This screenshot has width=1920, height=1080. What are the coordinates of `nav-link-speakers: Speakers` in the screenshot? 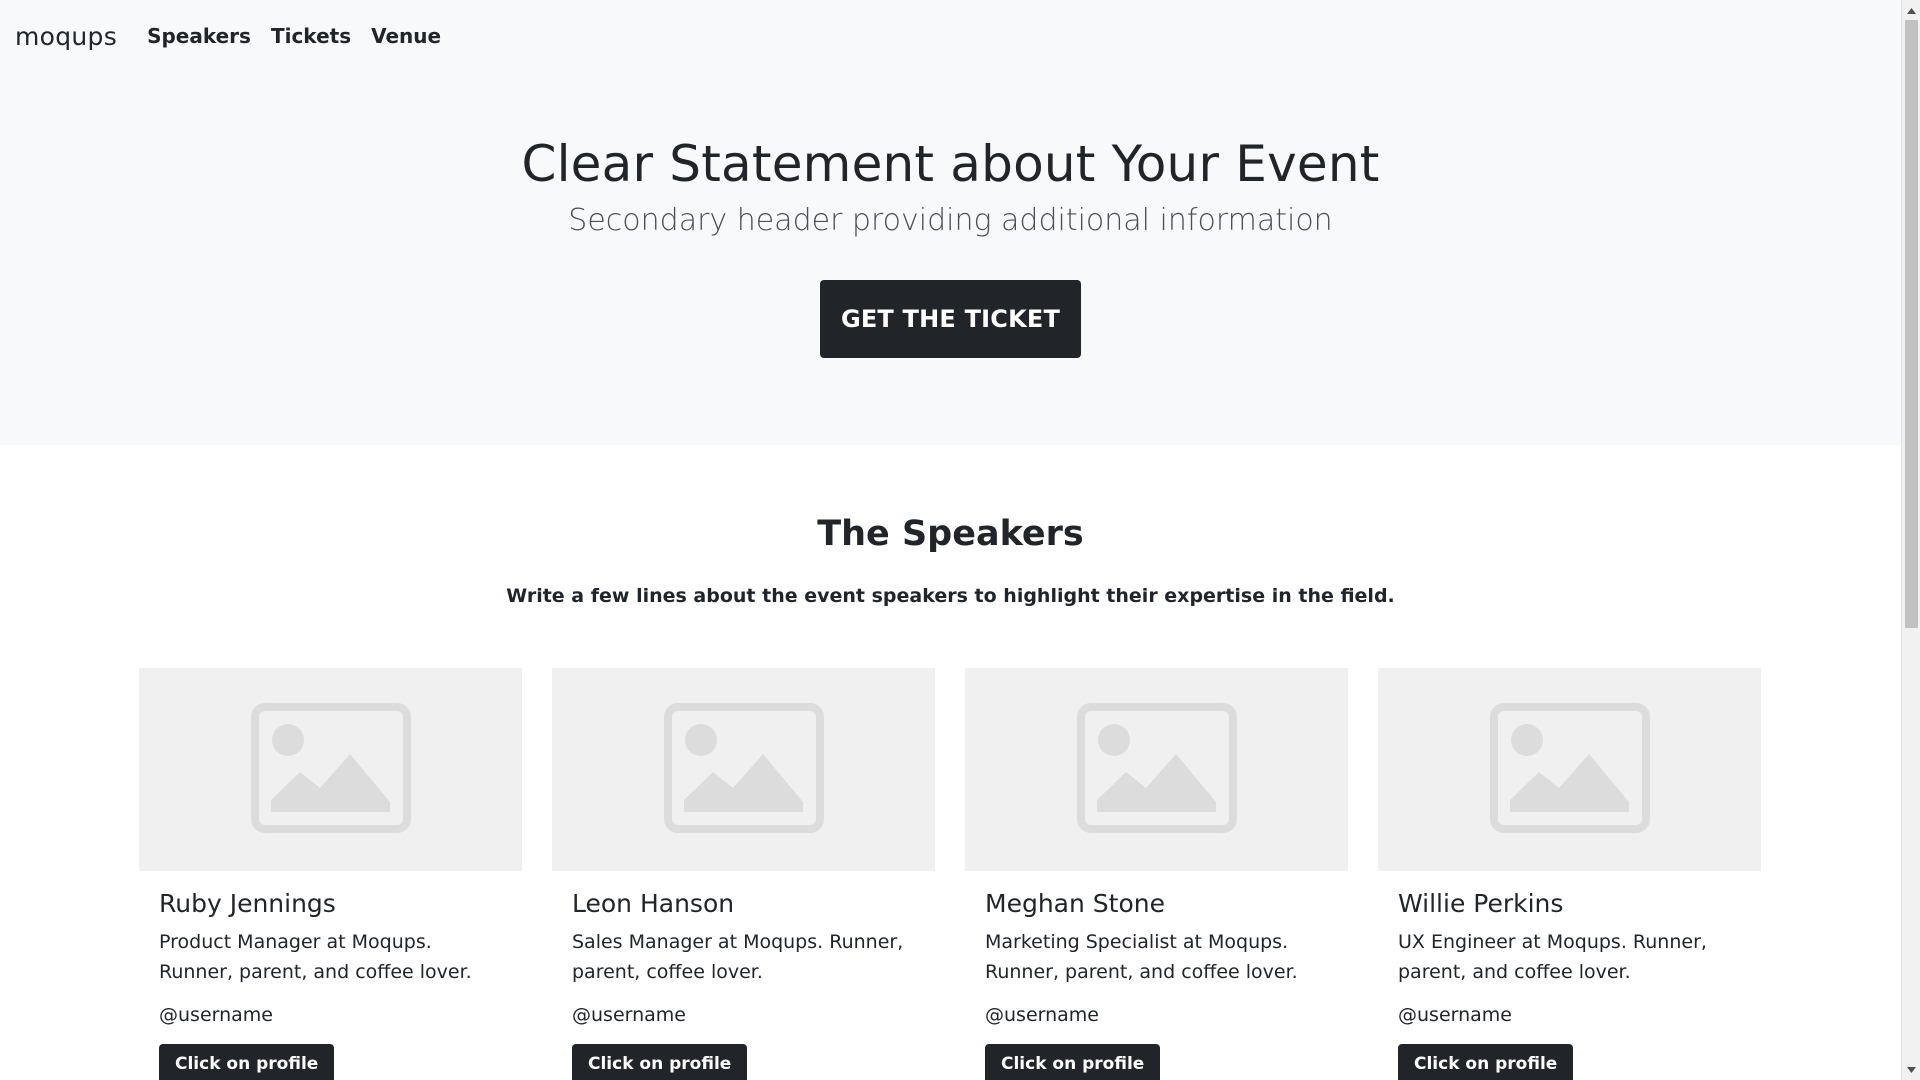 It's located at (199, 36).